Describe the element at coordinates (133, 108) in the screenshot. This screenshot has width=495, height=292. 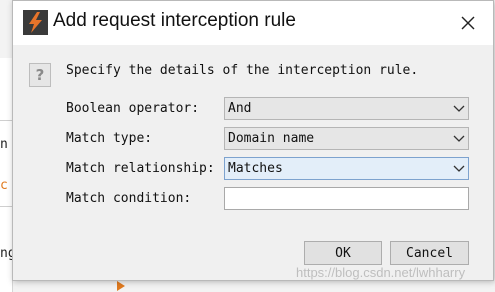
I see `boolean-operator-label: Boolean operator:` at that location.